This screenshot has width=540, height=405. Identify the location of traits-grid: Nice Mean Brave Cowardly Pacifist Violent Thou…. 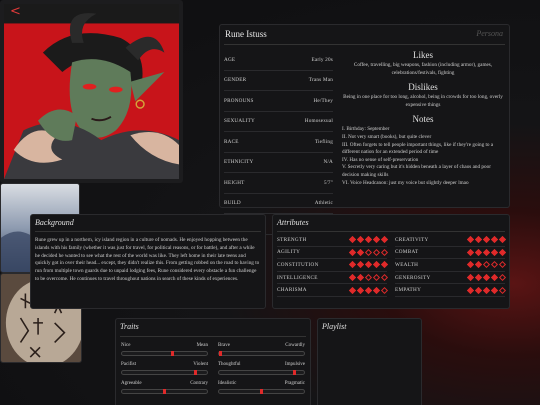
(213, 368).